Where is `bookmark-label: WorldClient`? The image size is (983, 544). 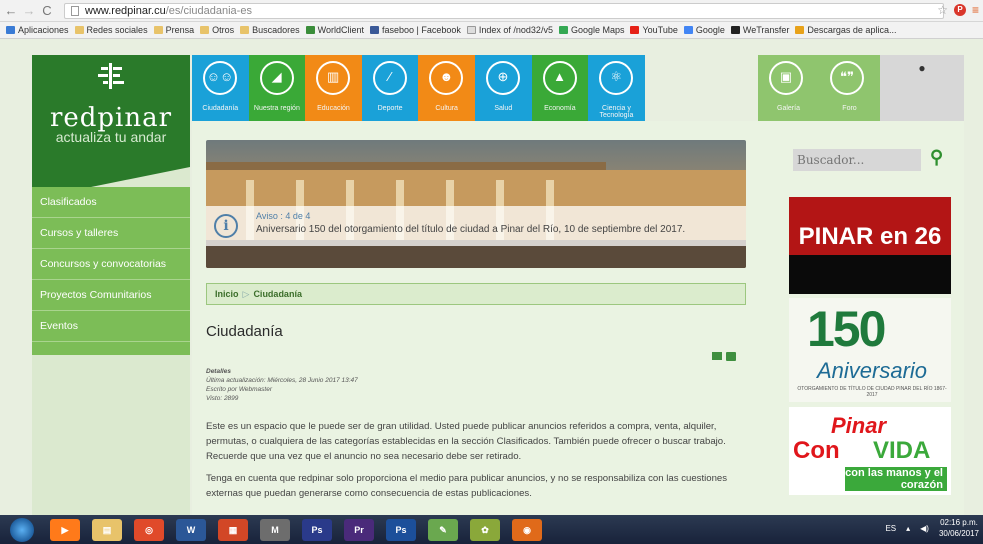 bookmark-label: WorldClient is located at coordinates (340, 30).